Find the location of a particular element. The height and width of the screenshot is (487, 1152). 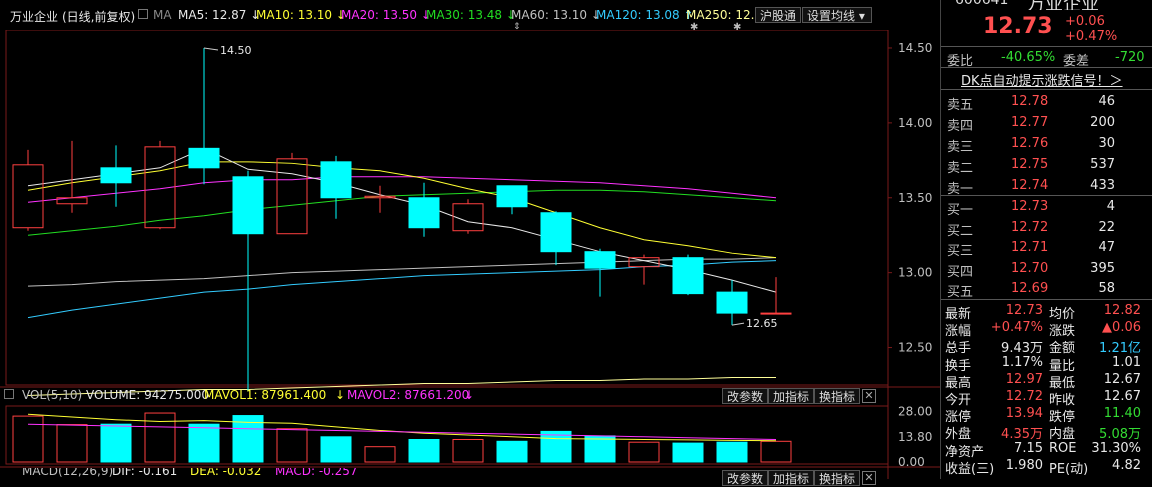

ma5-label: MA5: 12.87 ↓ is located at coordinates (219, 15).